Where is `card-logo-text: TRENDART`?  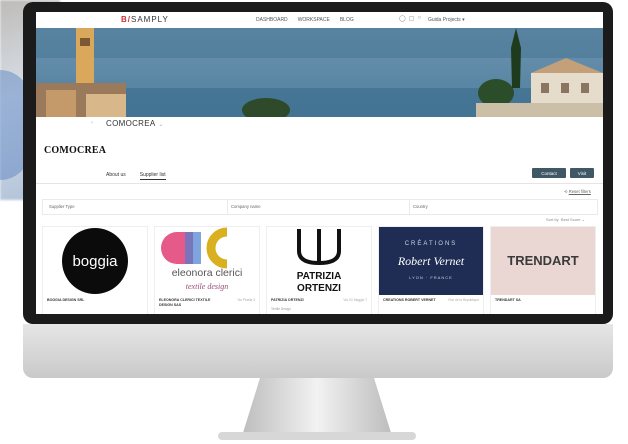 card-logo-text: TRENDART is located at coordinates (543, 260).